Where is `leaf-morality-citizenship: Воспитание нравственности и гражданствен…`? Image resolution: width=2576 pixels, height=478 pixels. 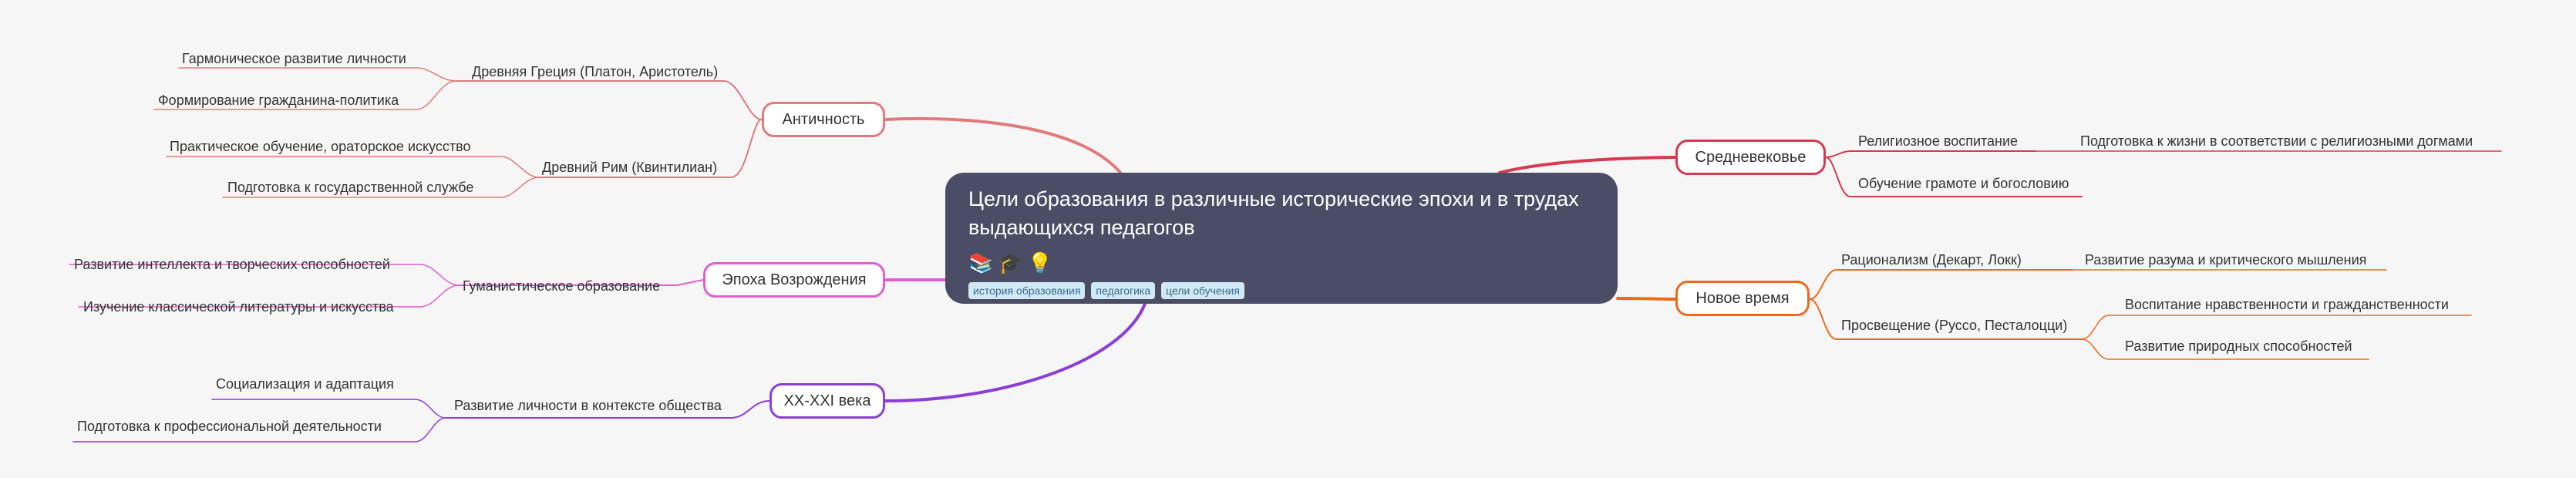 leaf-morality-citizenship: Воспитание нравственности и гражданствен… is located at coordinates (2287, 304).